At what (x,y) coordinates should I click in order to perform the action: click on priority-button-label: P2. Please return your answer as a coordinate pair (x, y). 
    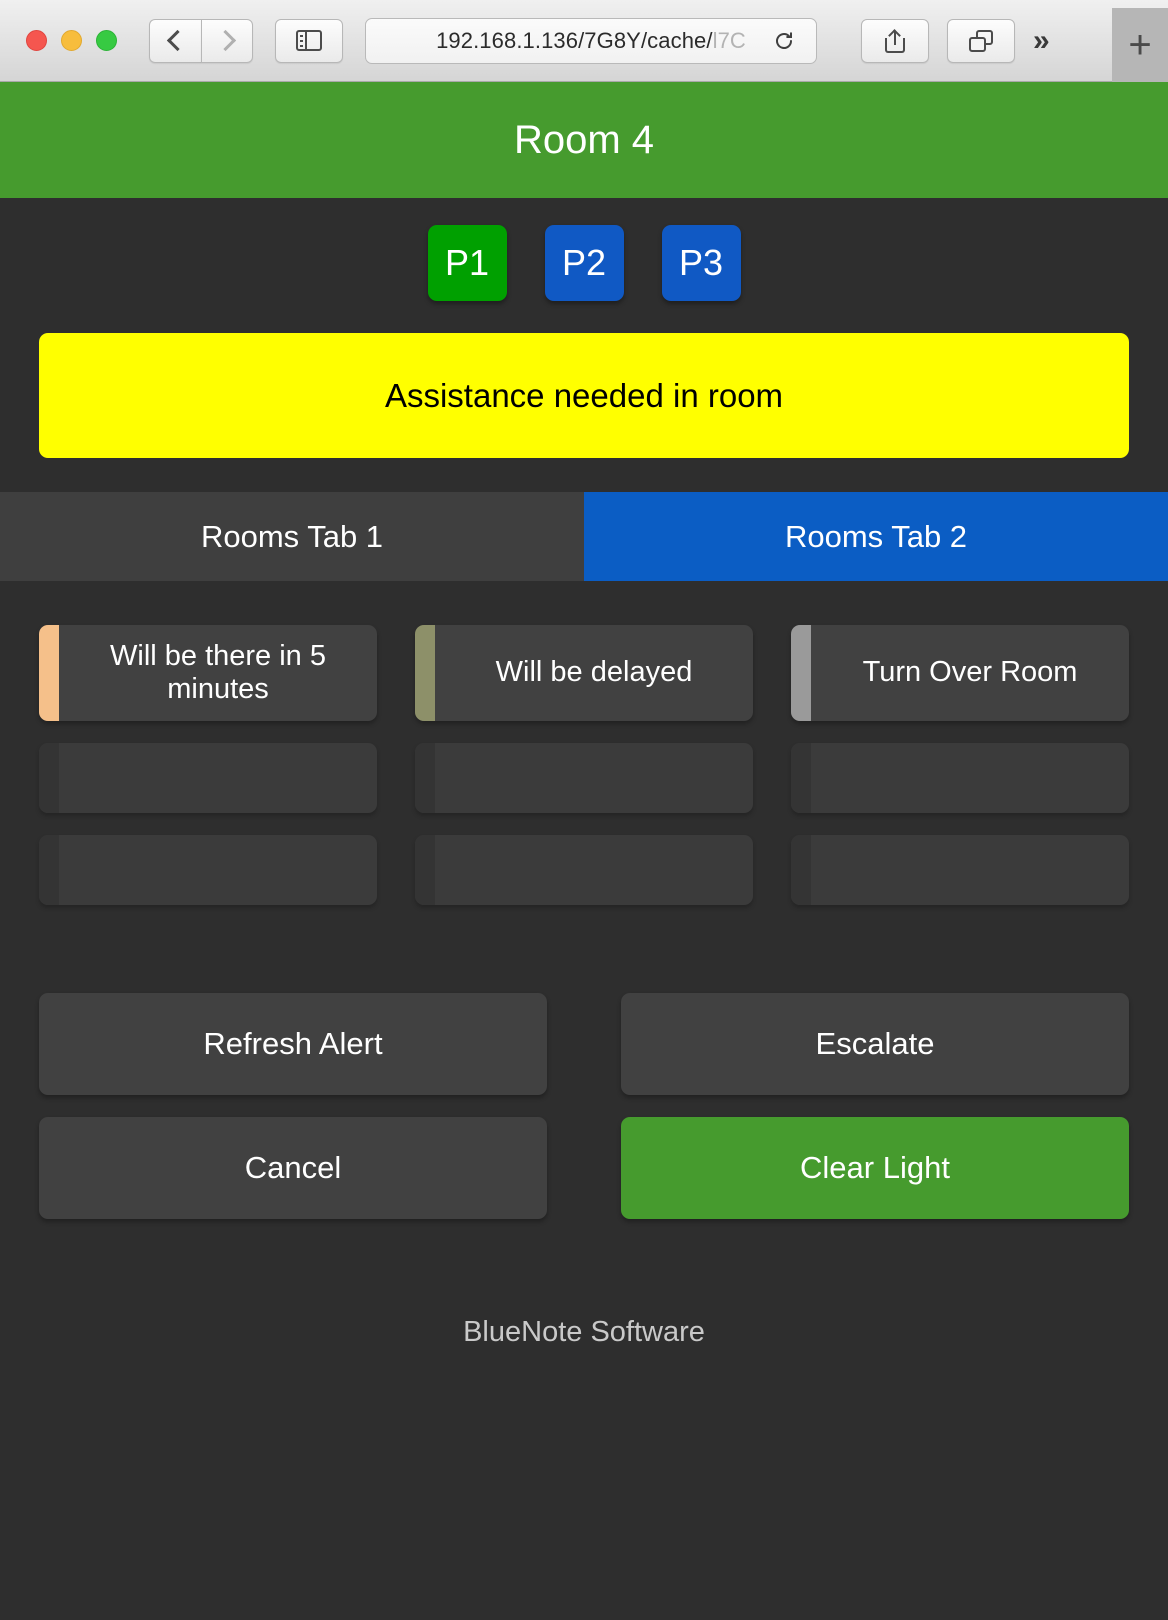
    Looking at the image, I should click on (584, 262).